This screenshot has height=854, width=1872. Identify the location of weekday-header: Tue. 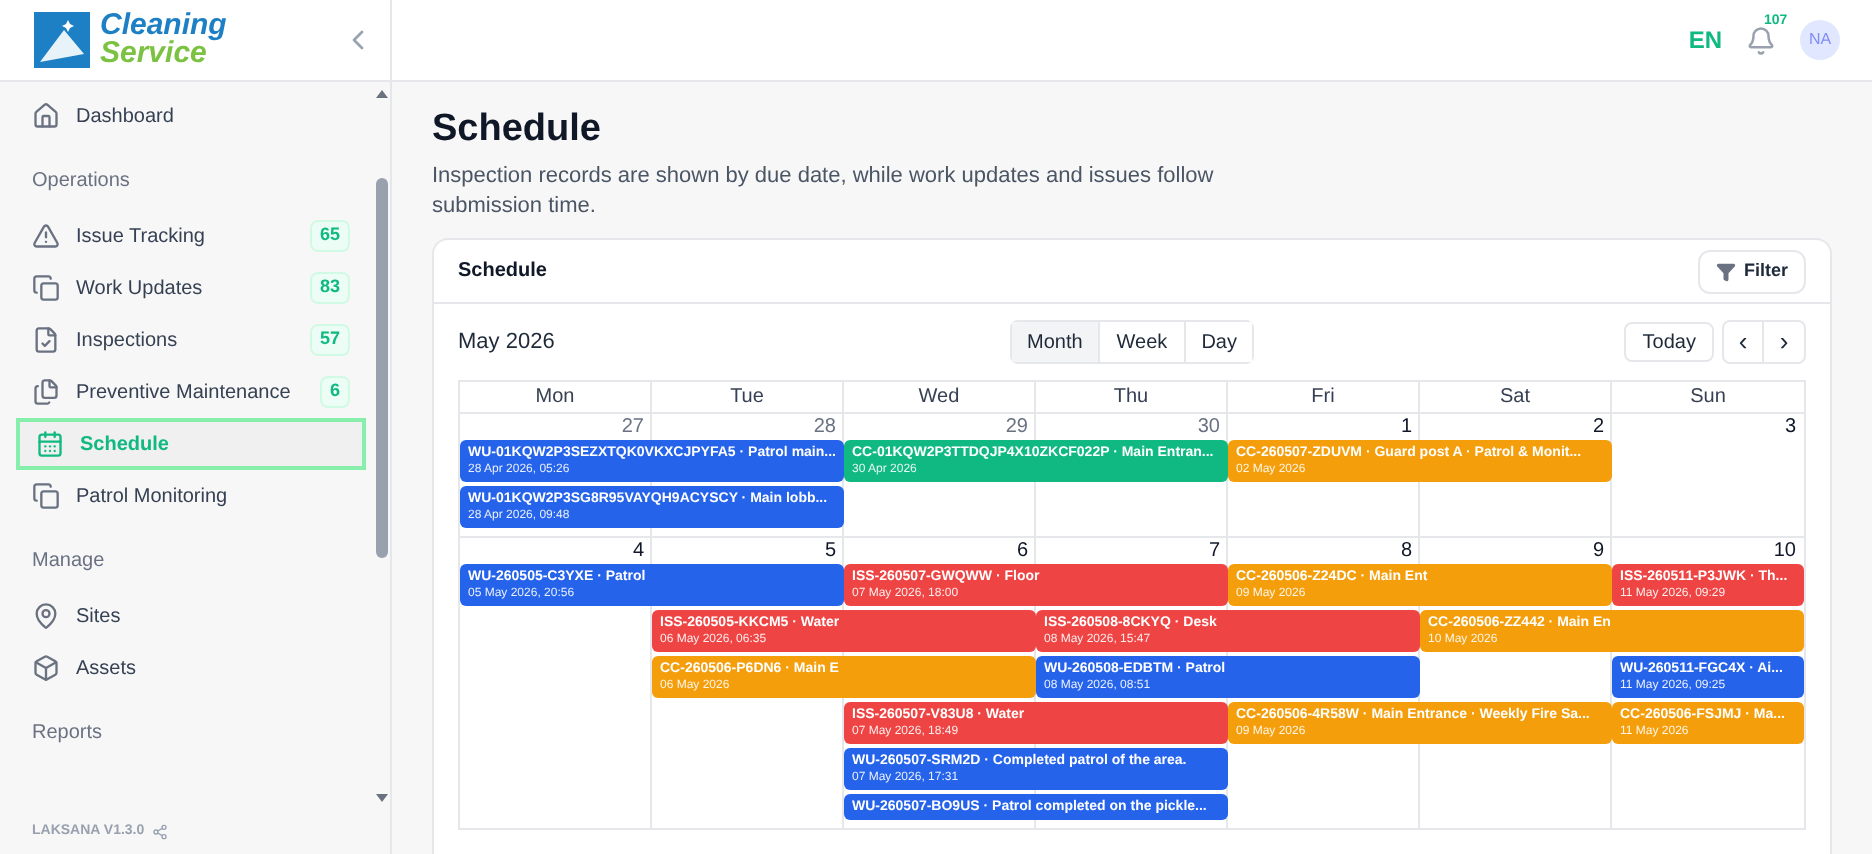
(748, 397).